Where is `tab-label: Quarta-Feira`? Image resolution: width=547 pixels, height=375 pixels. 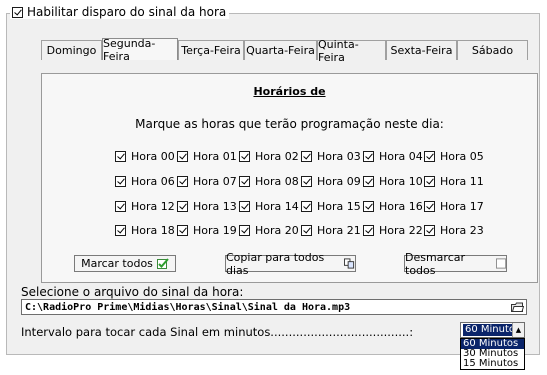 tab-label: Quarta-Feira is located at coordinates (280, 50).